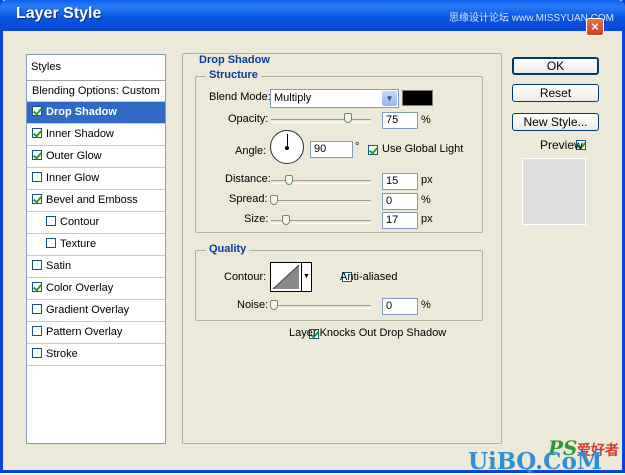  I want to click on style-item-gradient-overlay: Gradient Overlay, so click(96, 311).